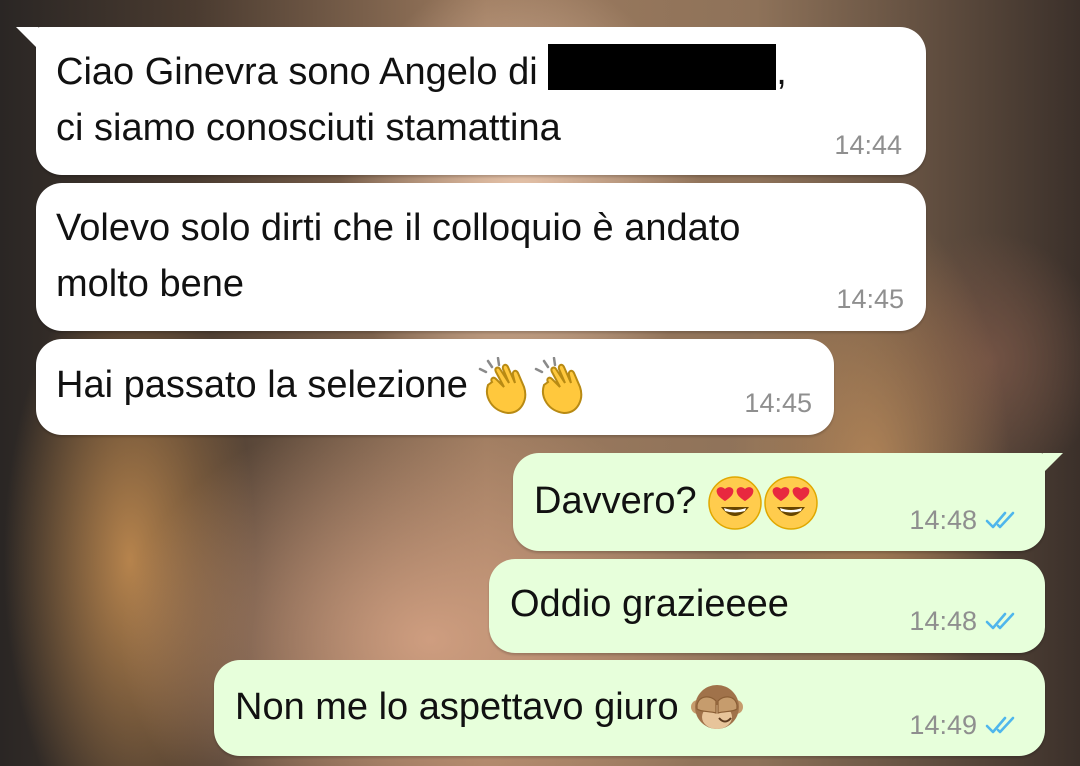  What do you see at coordinates (308, 128) in the screenshot?
I see `message-text-line2: ci siamo conosciuti stamattina` at bounding box center [308, 128].